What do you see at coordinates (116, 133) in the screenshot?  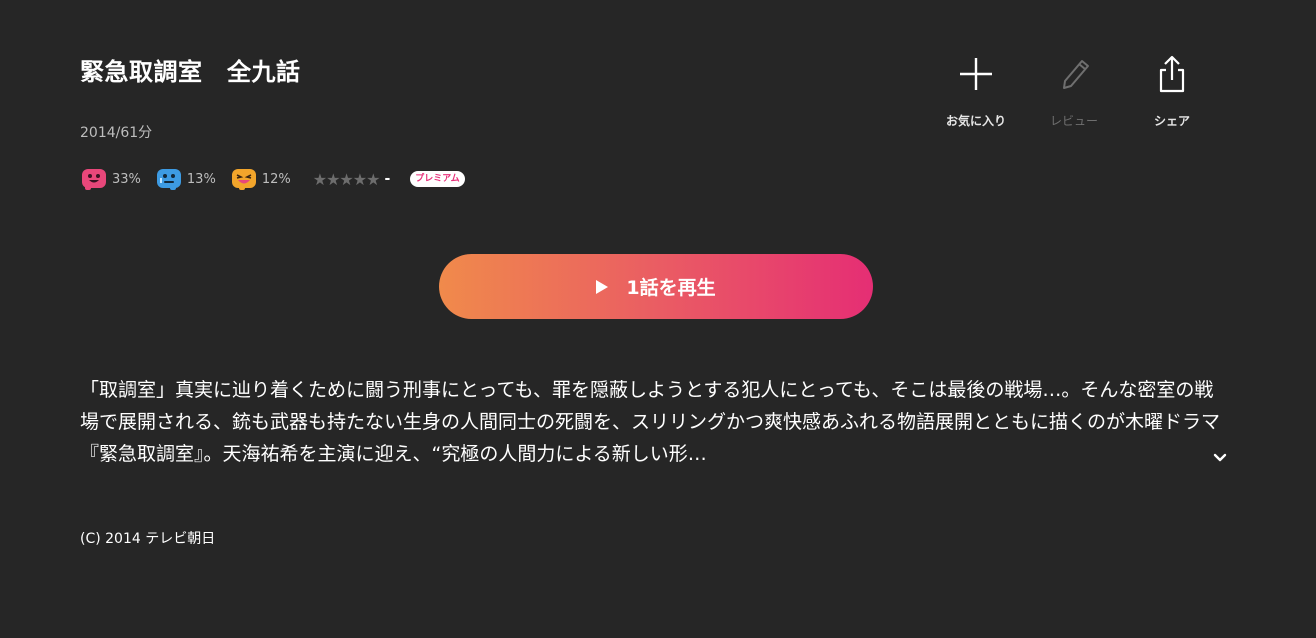 I see `title-meta: 2014/61分` at bounding box center [116, 133].